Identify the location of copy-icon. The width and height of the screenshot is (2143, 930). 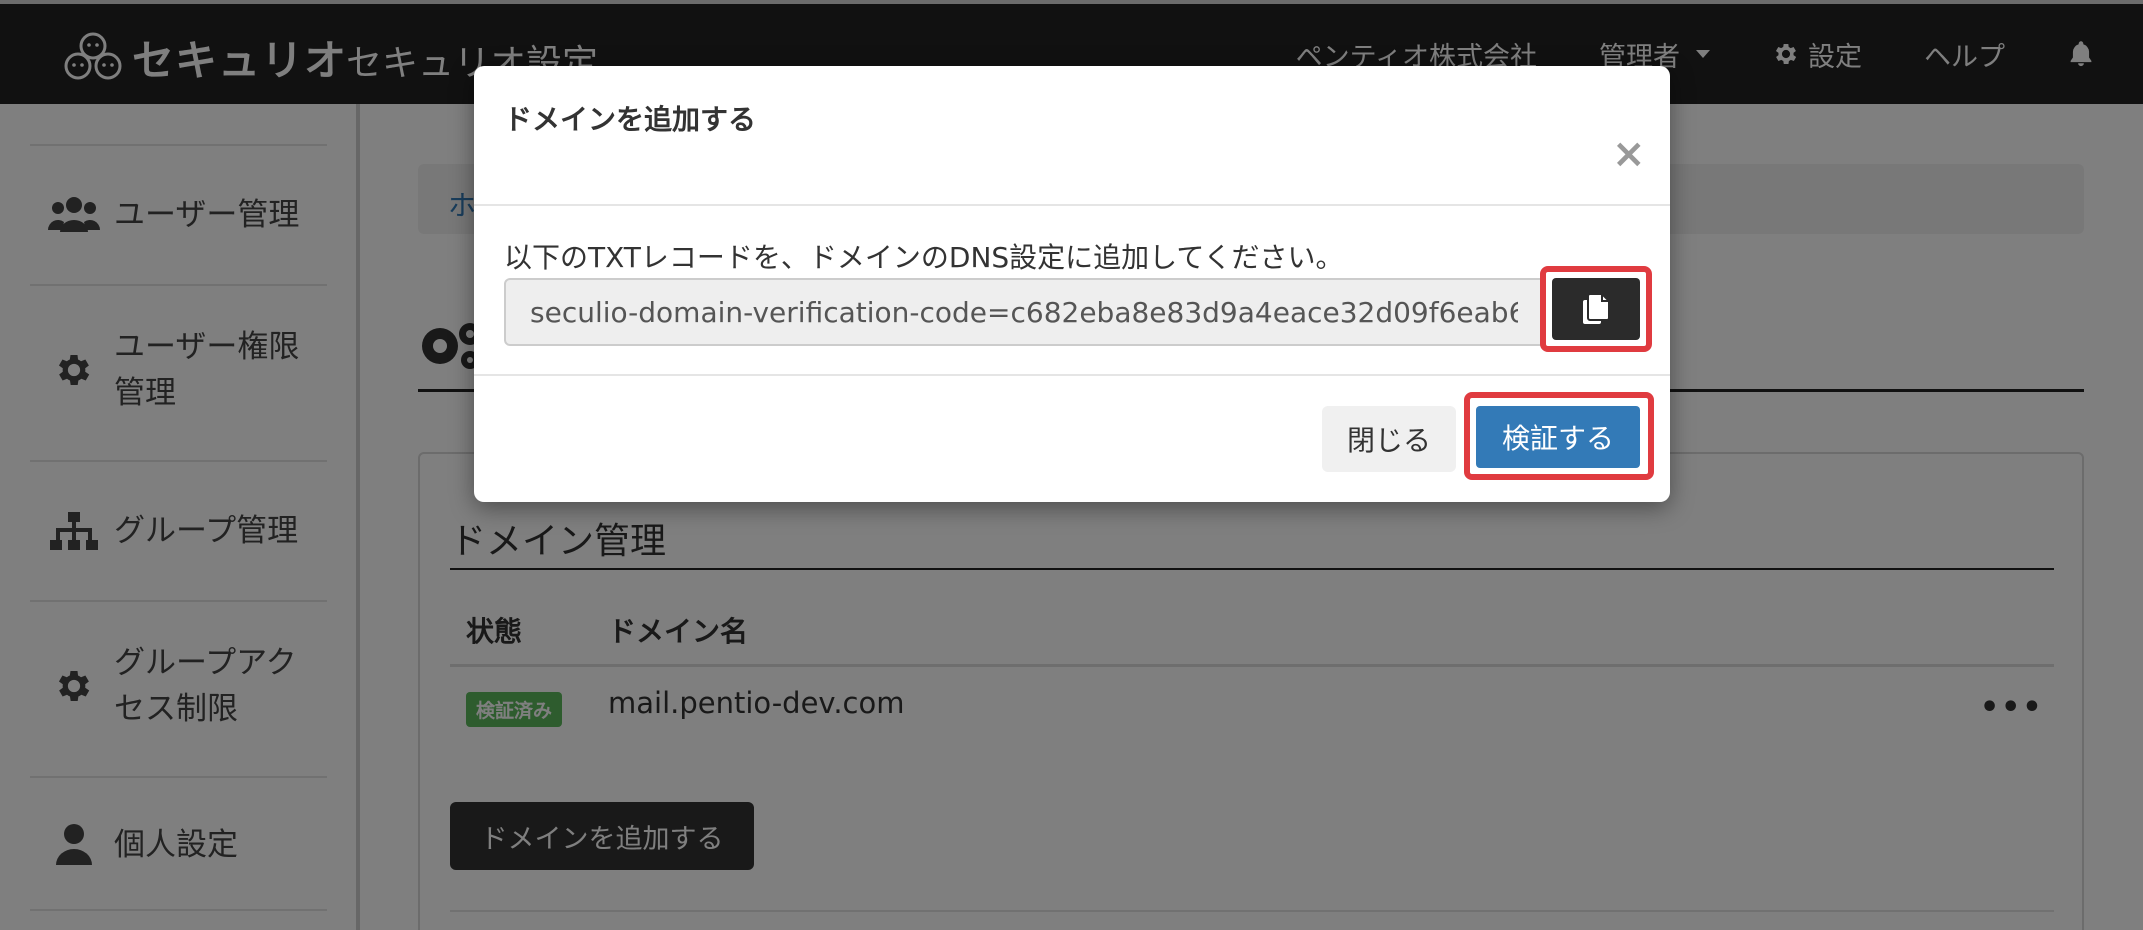
(1596, 308).